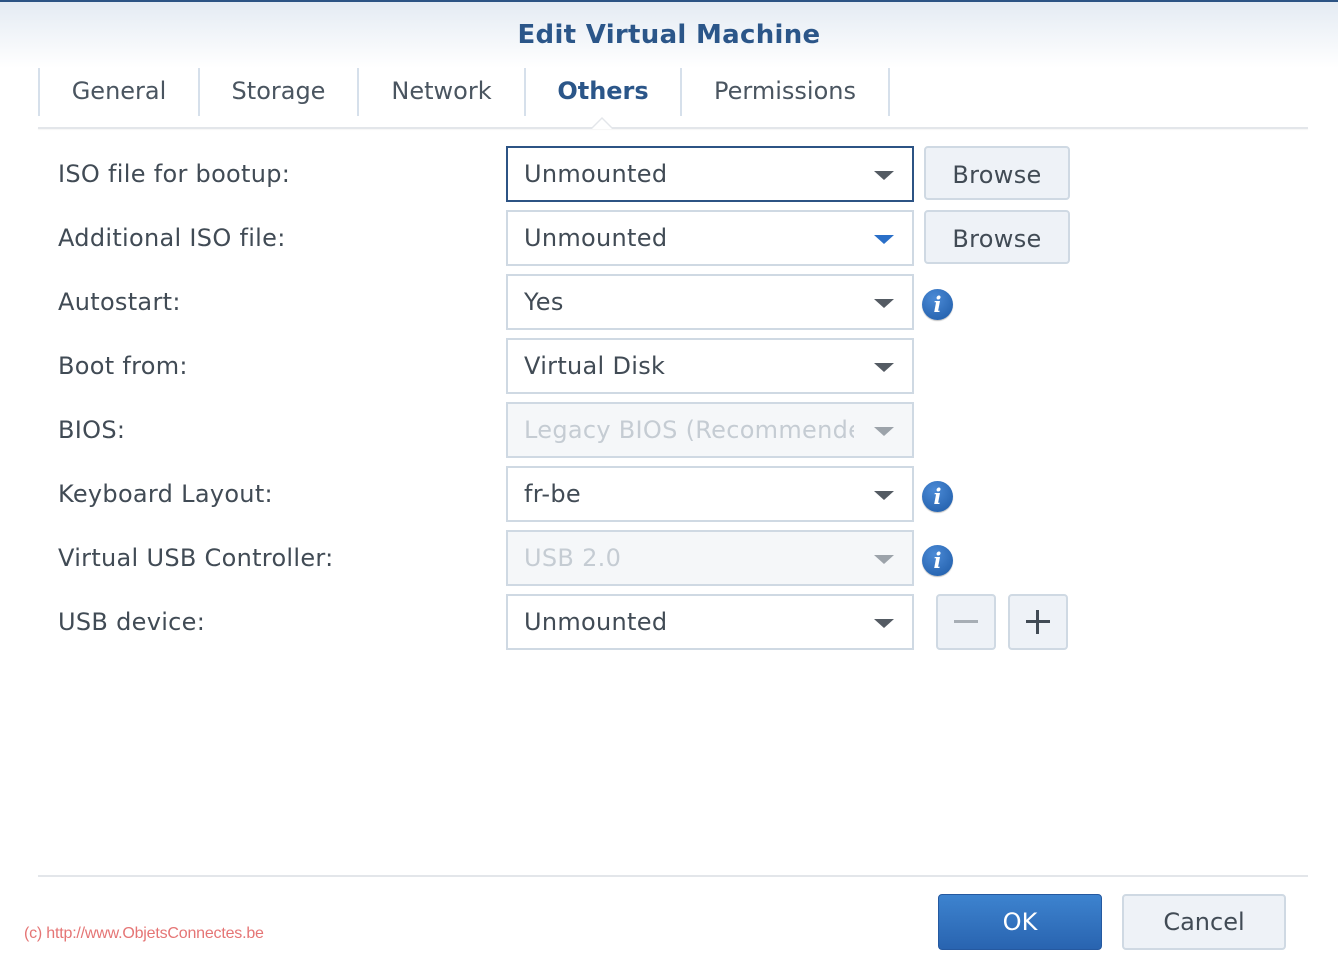 This screenshot has height=964, width=1338. What do you see at coordinates (573, 558) in the screenshot?
I see `usb-controller-value: USB 2.0` at bounding box center [573, 558].